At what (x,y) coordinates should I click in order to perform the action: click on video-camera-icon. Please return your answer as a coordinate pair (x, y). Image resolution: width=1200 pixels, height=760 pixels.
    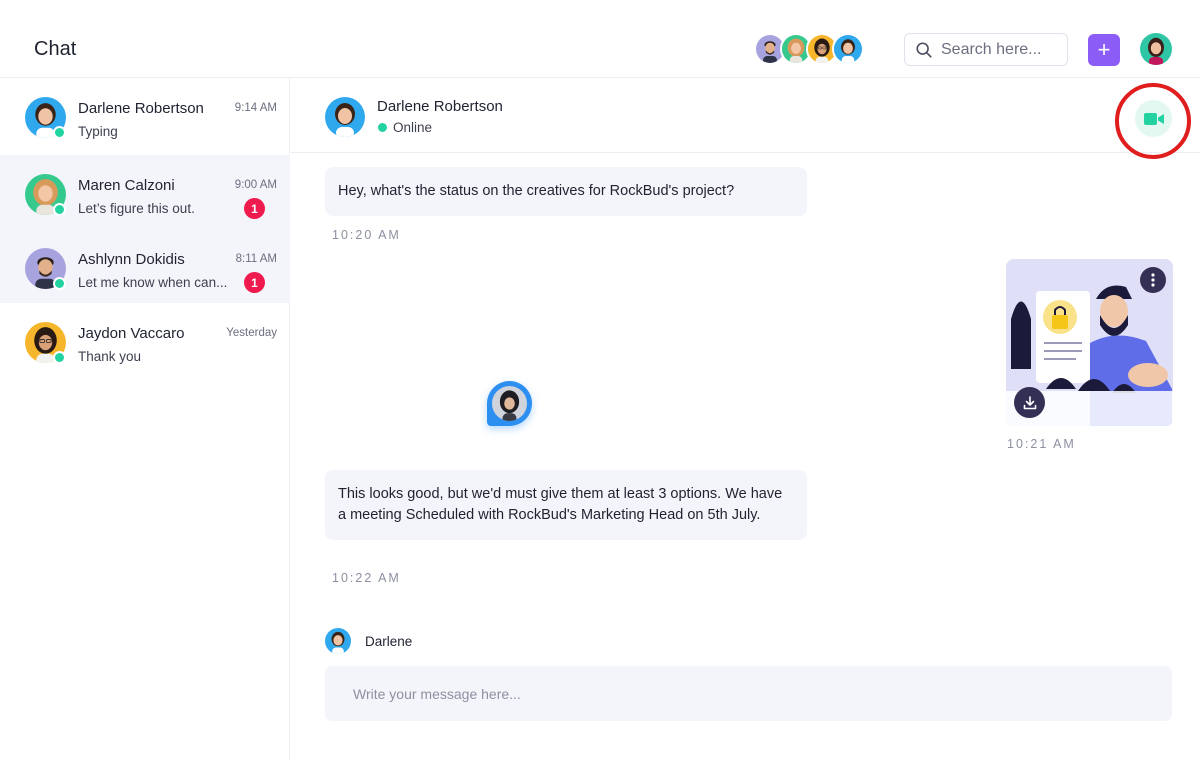
    Looking at the image, I should click on (1153, 118).